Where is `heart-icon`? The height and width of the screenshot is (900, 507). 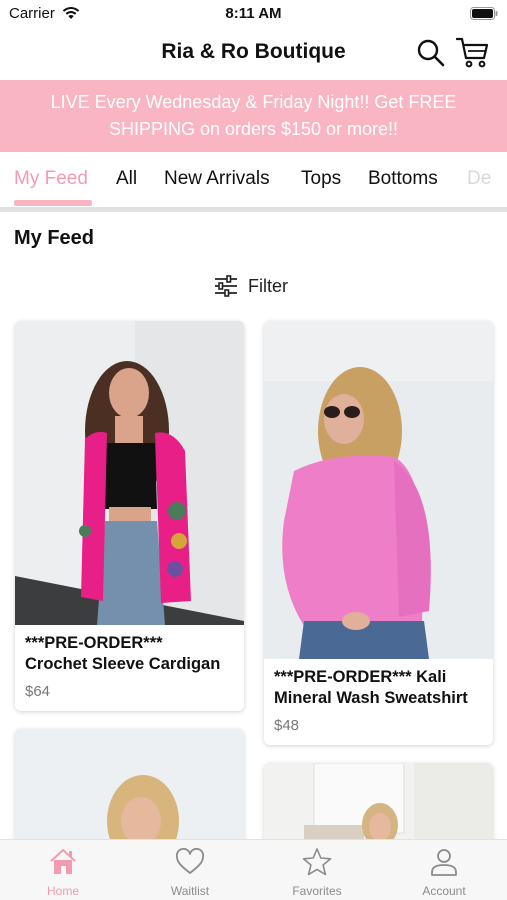
heart-icon is located at coordinates (190, 860).